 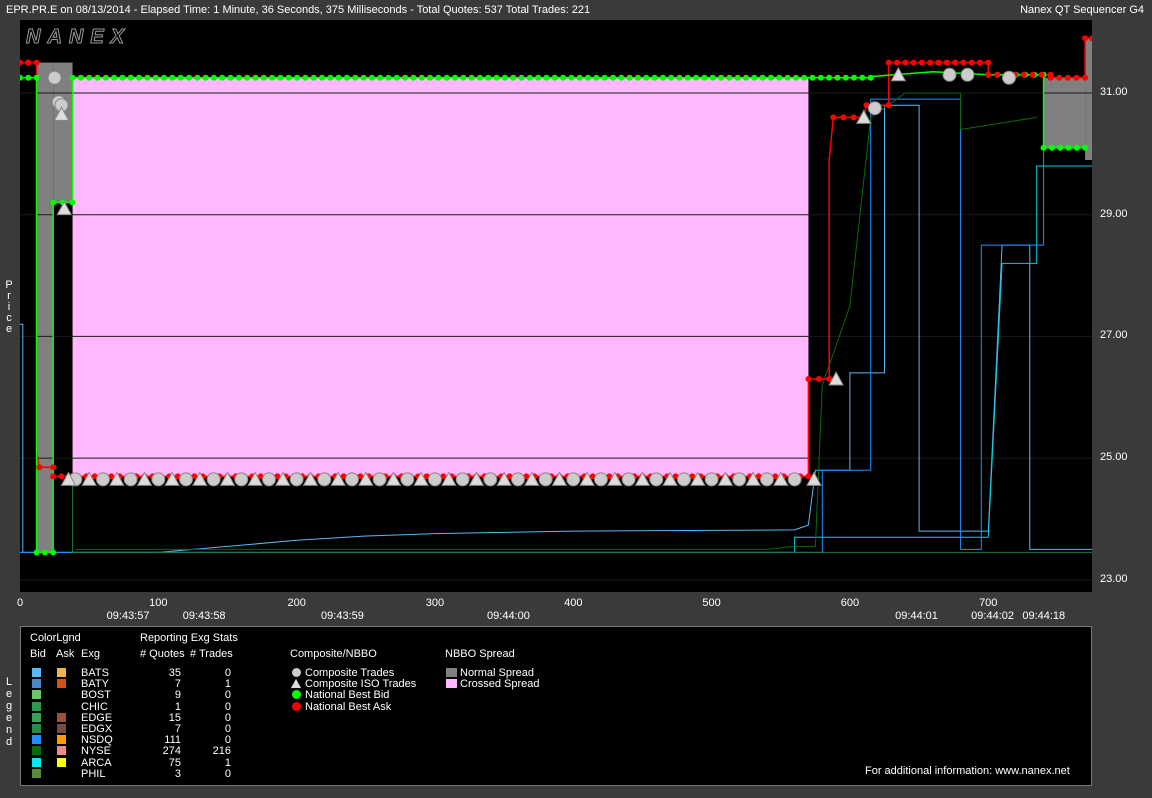 What do you see at coordinates (174, 673) in the screenshot?
I see `exchange-quotes: 35` at bounding box center [174, 673].